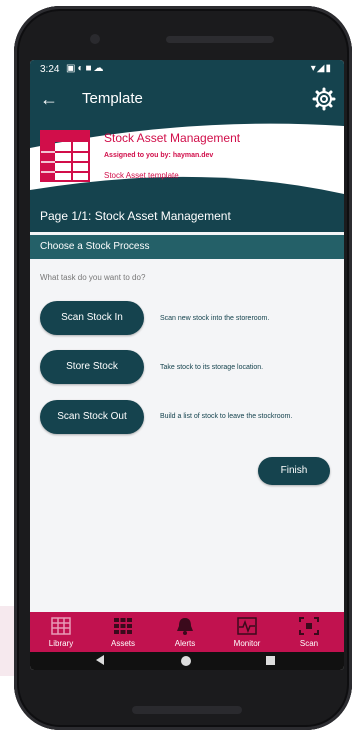 Image resolution: width=354 pixels, height=736 pixels. What do you see at coordinates (95, 39) in the screenshot?
I see `front-camera` at bounding box center [95, 39].